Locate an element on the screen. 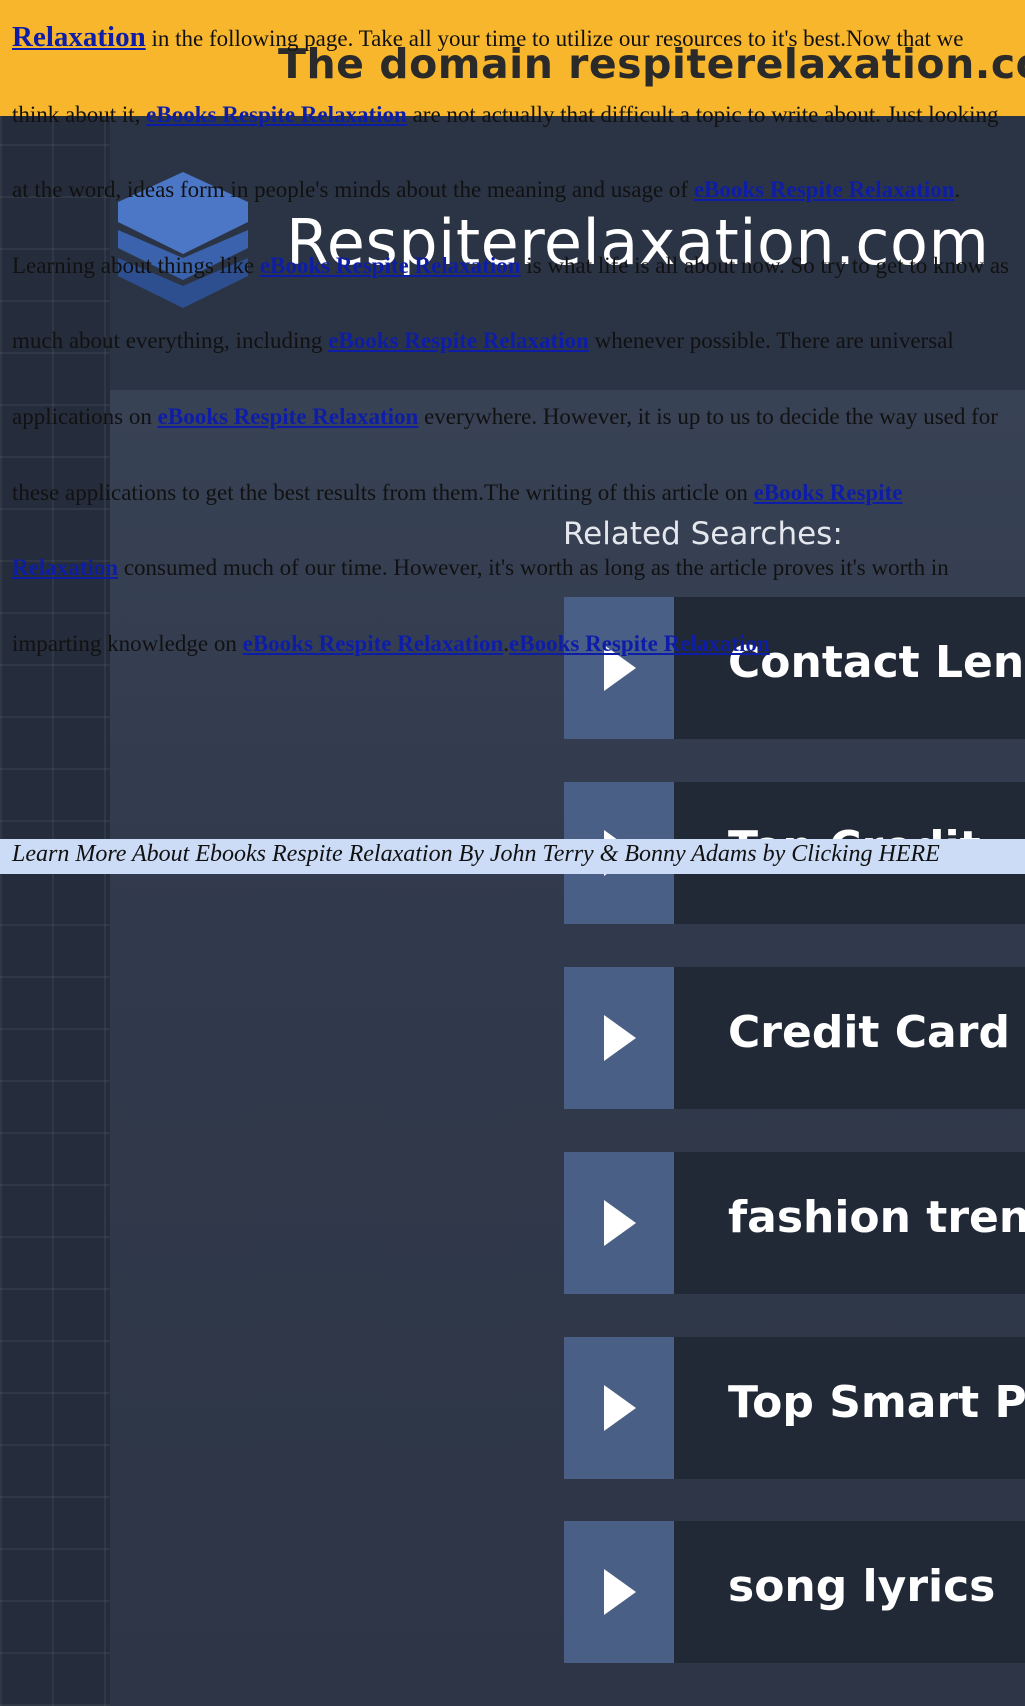 The width and height of the screenshot is (1025, 1706). related-search-item: Top Smart P is located at coordinates (794, 1408).